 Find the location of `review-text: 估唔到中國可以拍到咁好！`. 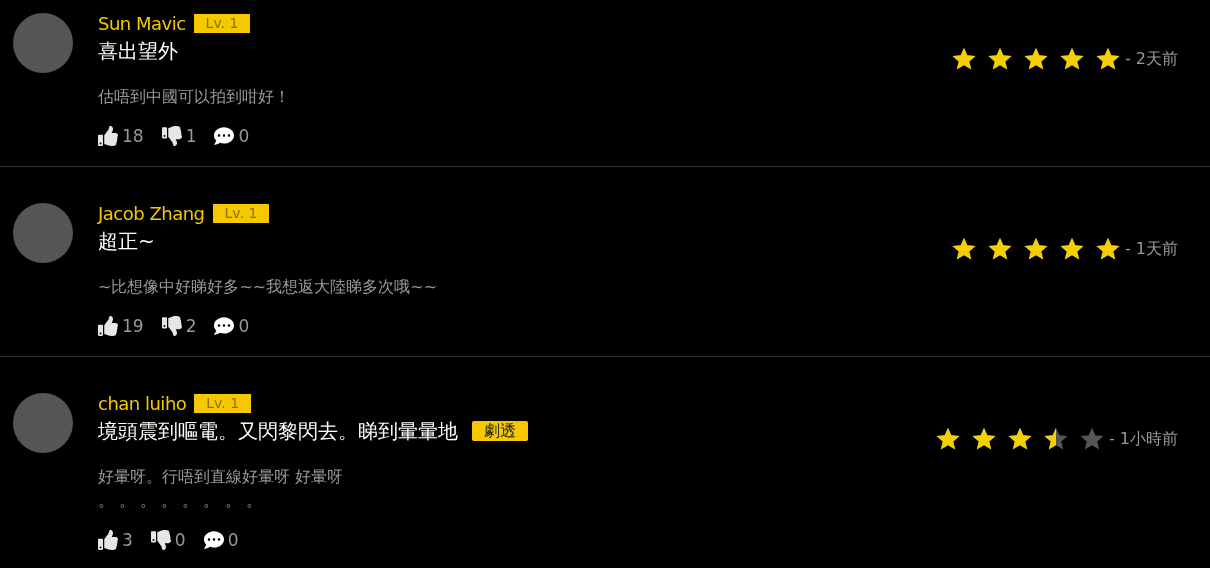

review-text: 估唔到中國可以拍到咁好！ is located at coordinates (194, 97).